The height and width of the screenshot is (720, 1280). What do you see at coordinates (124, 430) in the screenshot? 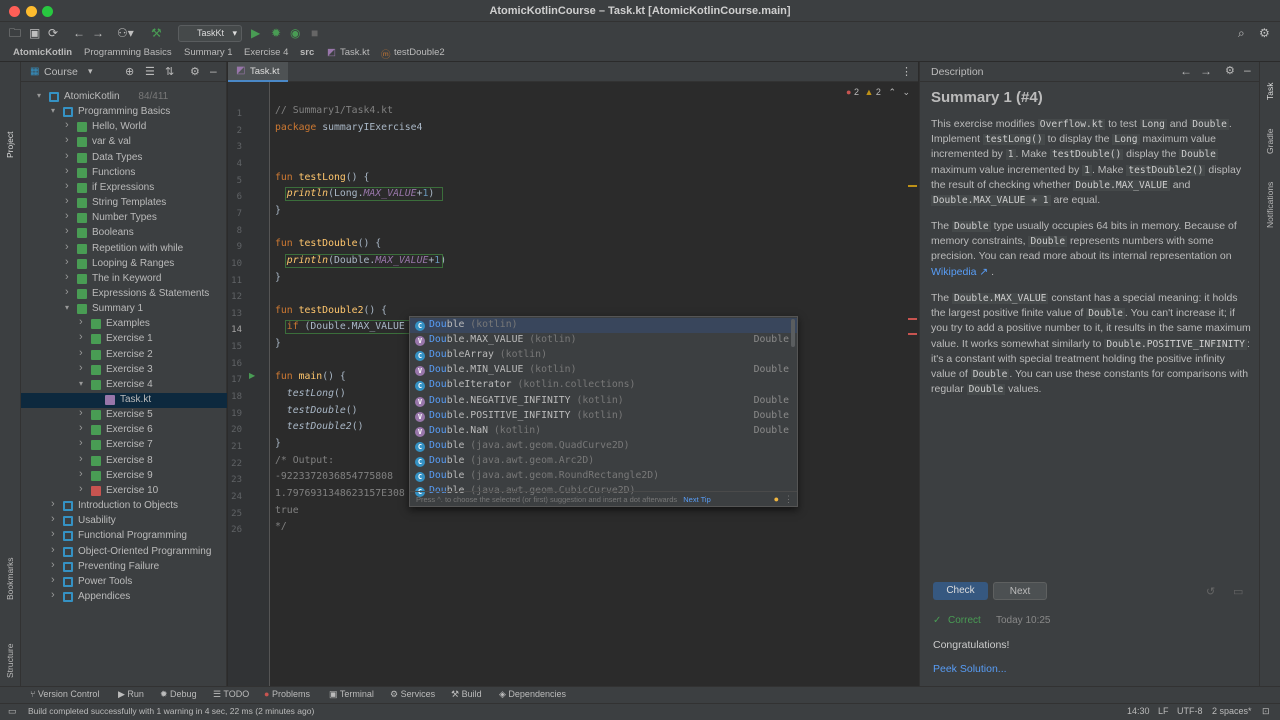
I see `tree-item: › Exercise 6` at bounding box center [124, 430].